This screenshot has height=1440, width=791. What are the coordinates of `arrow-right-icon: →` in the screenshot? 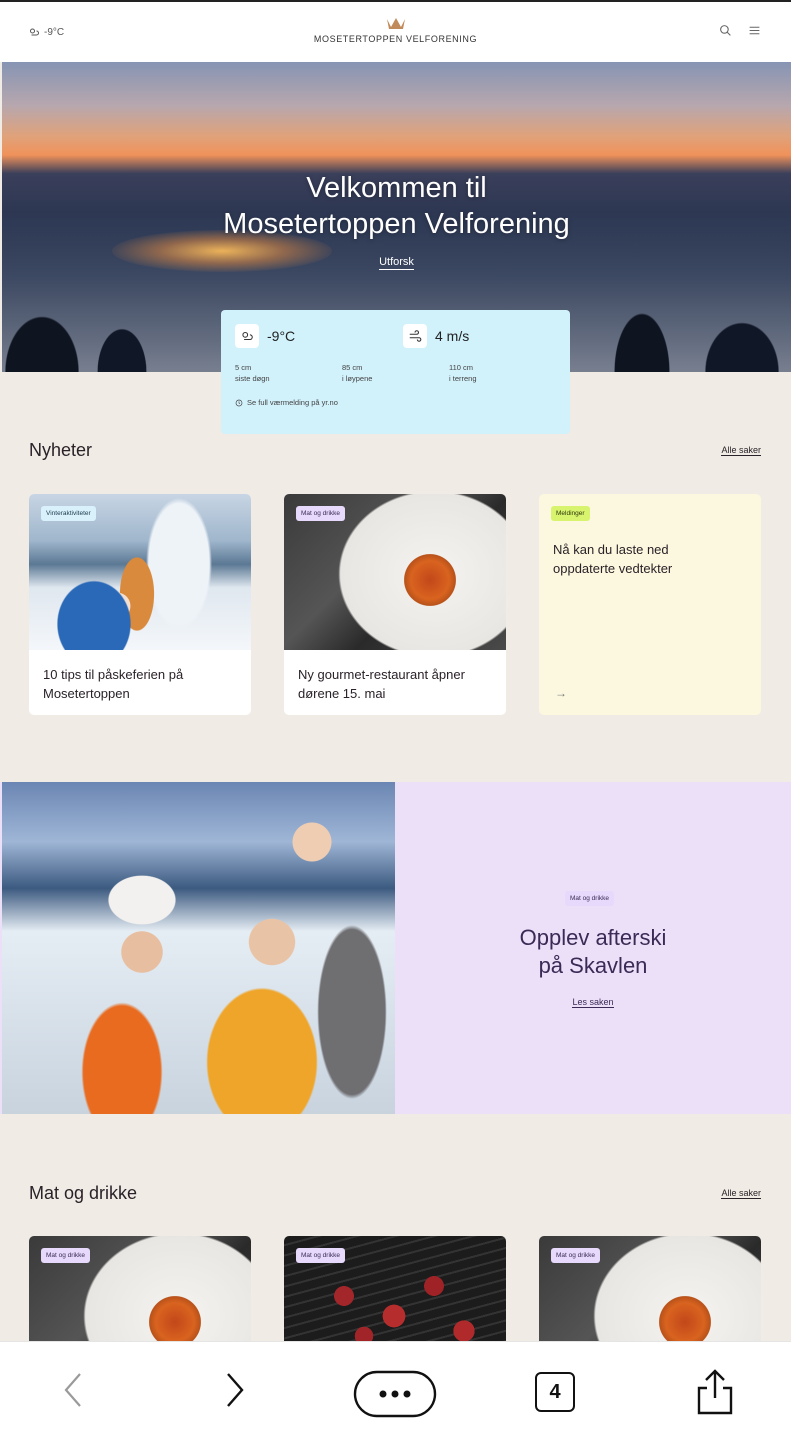 It's located at (561, 693).